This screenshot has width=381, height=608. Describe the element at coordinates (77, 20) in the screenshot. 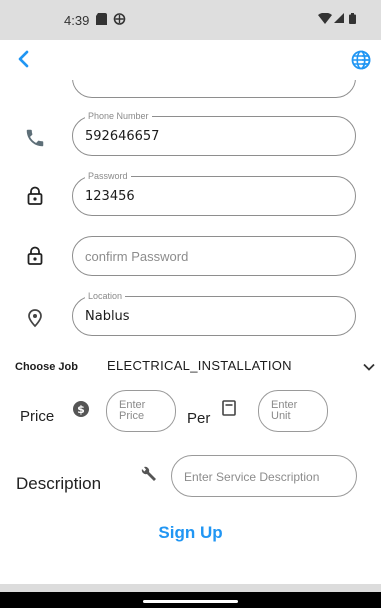

I see `status-time: 4:39` at that location.